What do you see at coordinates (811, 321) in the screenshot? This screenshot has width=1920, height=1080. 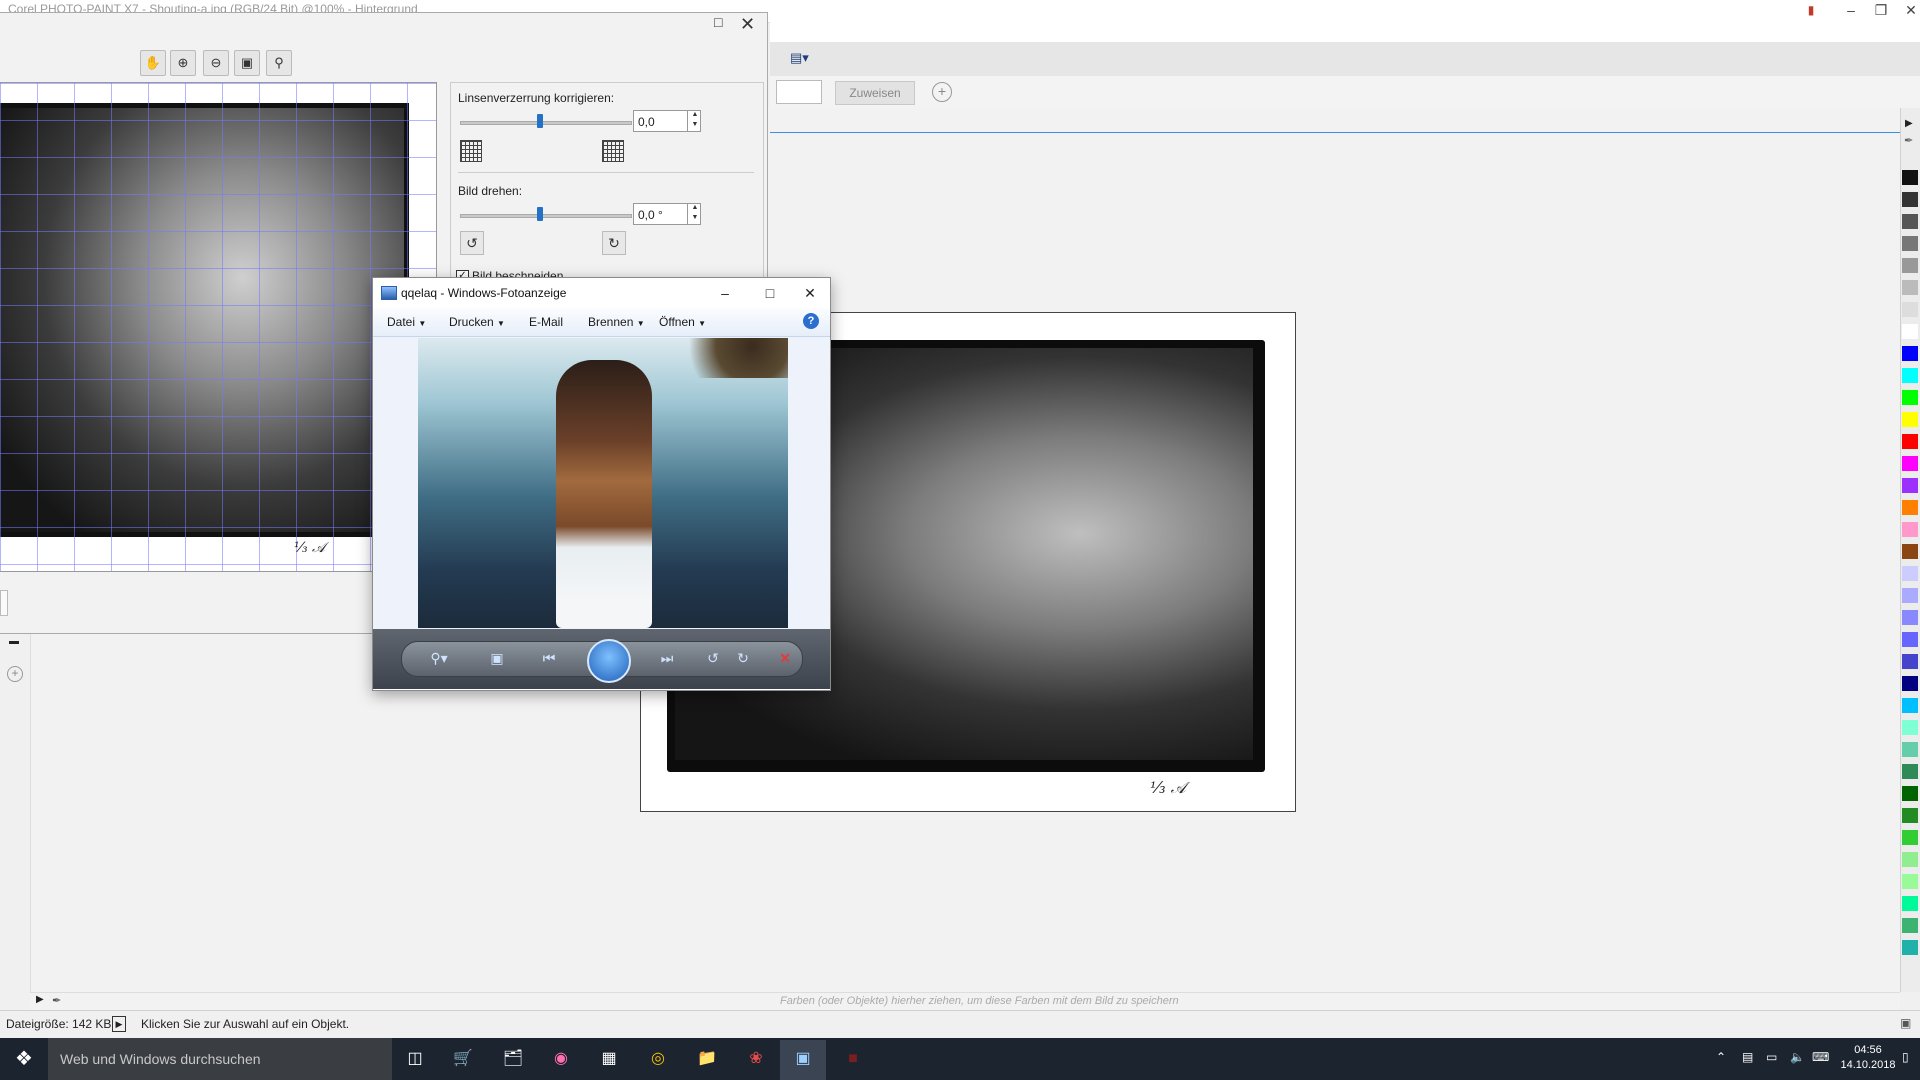 I see `help-icon: ?` at bounding box center [811, 321].